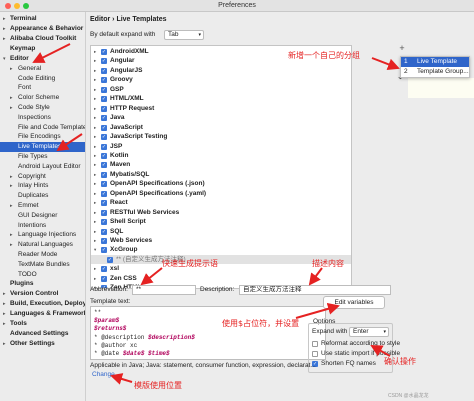  I want to click on template-group: ▸ ✓ OpenAPI Specifications (.yaml), so click(221, 194).